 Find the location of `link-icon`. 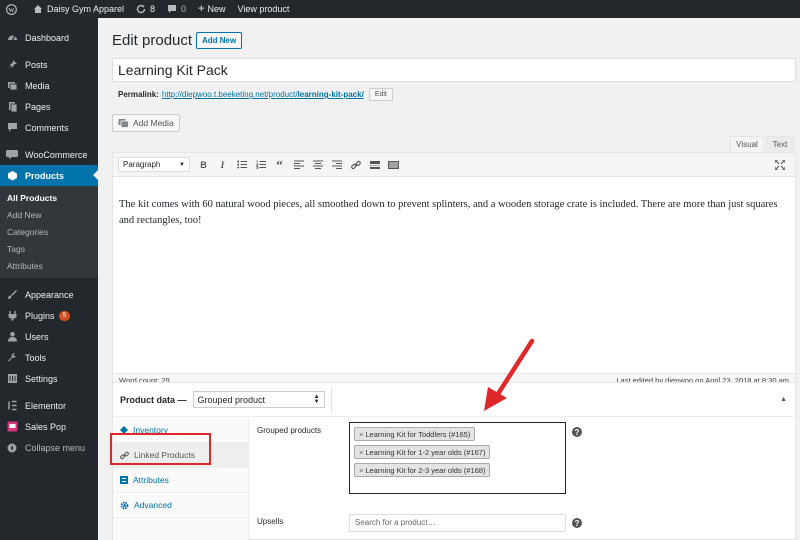

link-icon is located at coordinates (355, 164).